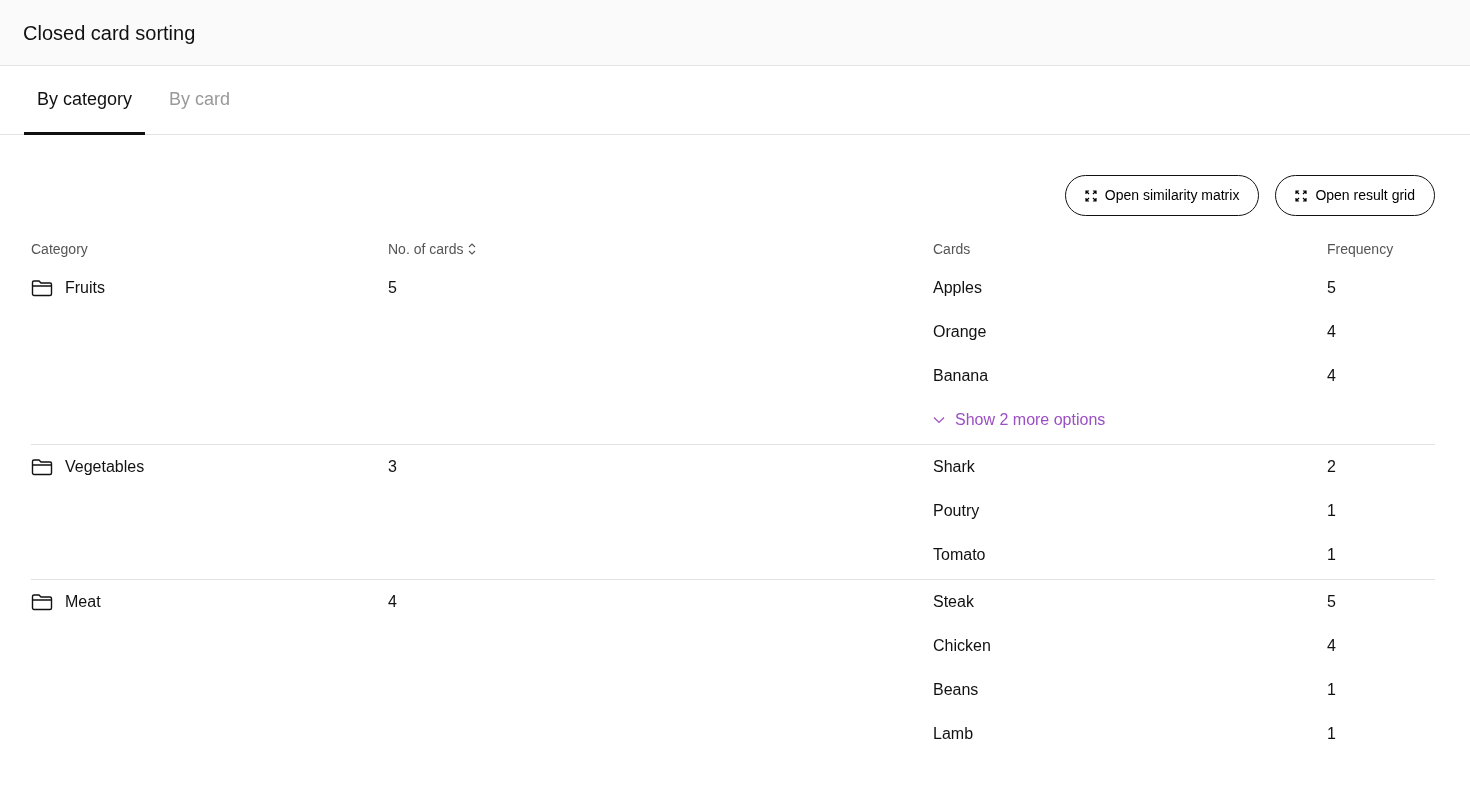 This screenshot has height=786, width=1470. What do you see at coordinates (85, 288) in the screenshot?
I see `category-name: Fruits` at bounding box center [85, 288].